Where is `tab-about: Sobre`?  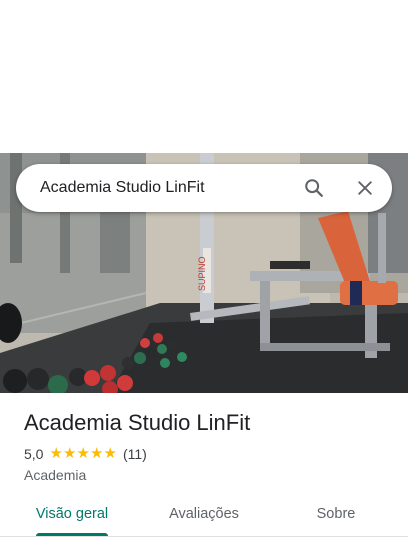 tab-about: Sobre is located at coordinates (336, 514).